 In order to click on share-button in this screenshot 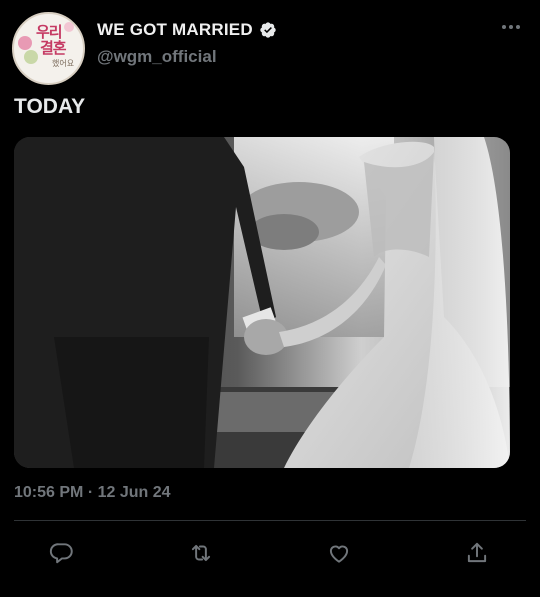, I will do `click(477, 553)`.